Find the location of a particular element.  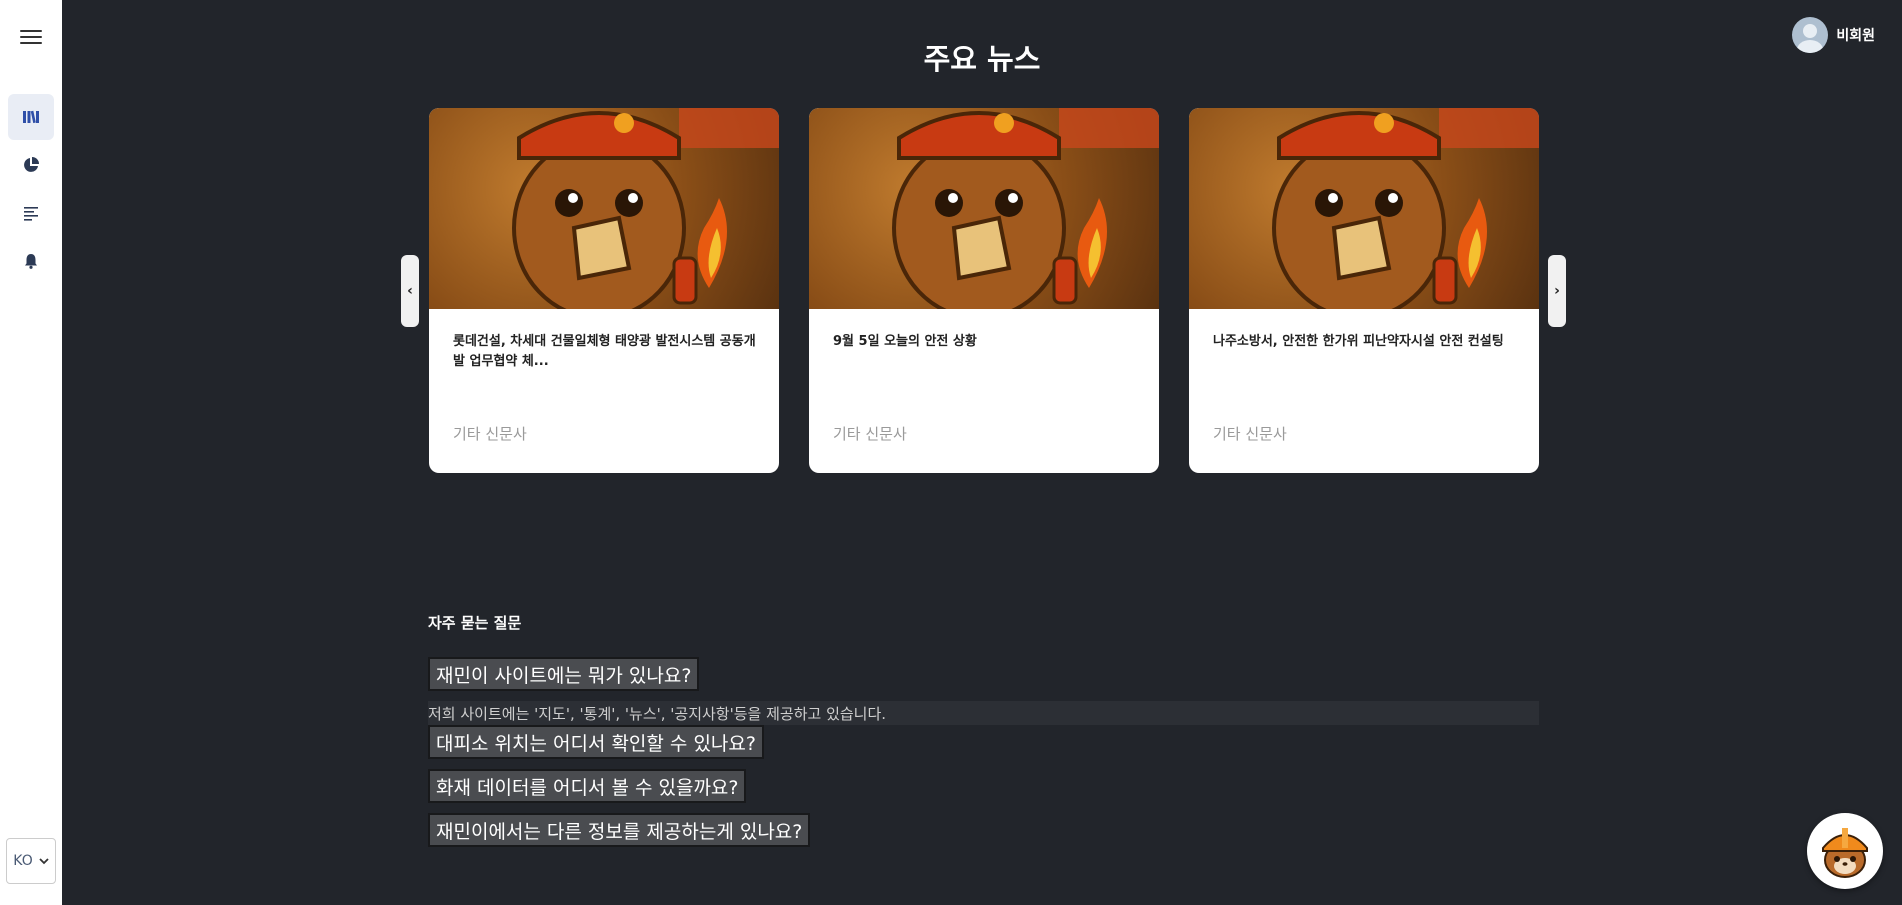

faq-question: 대피소 위치는 어디서 확인할 수 있나요? is located at coordinates (596, 742).